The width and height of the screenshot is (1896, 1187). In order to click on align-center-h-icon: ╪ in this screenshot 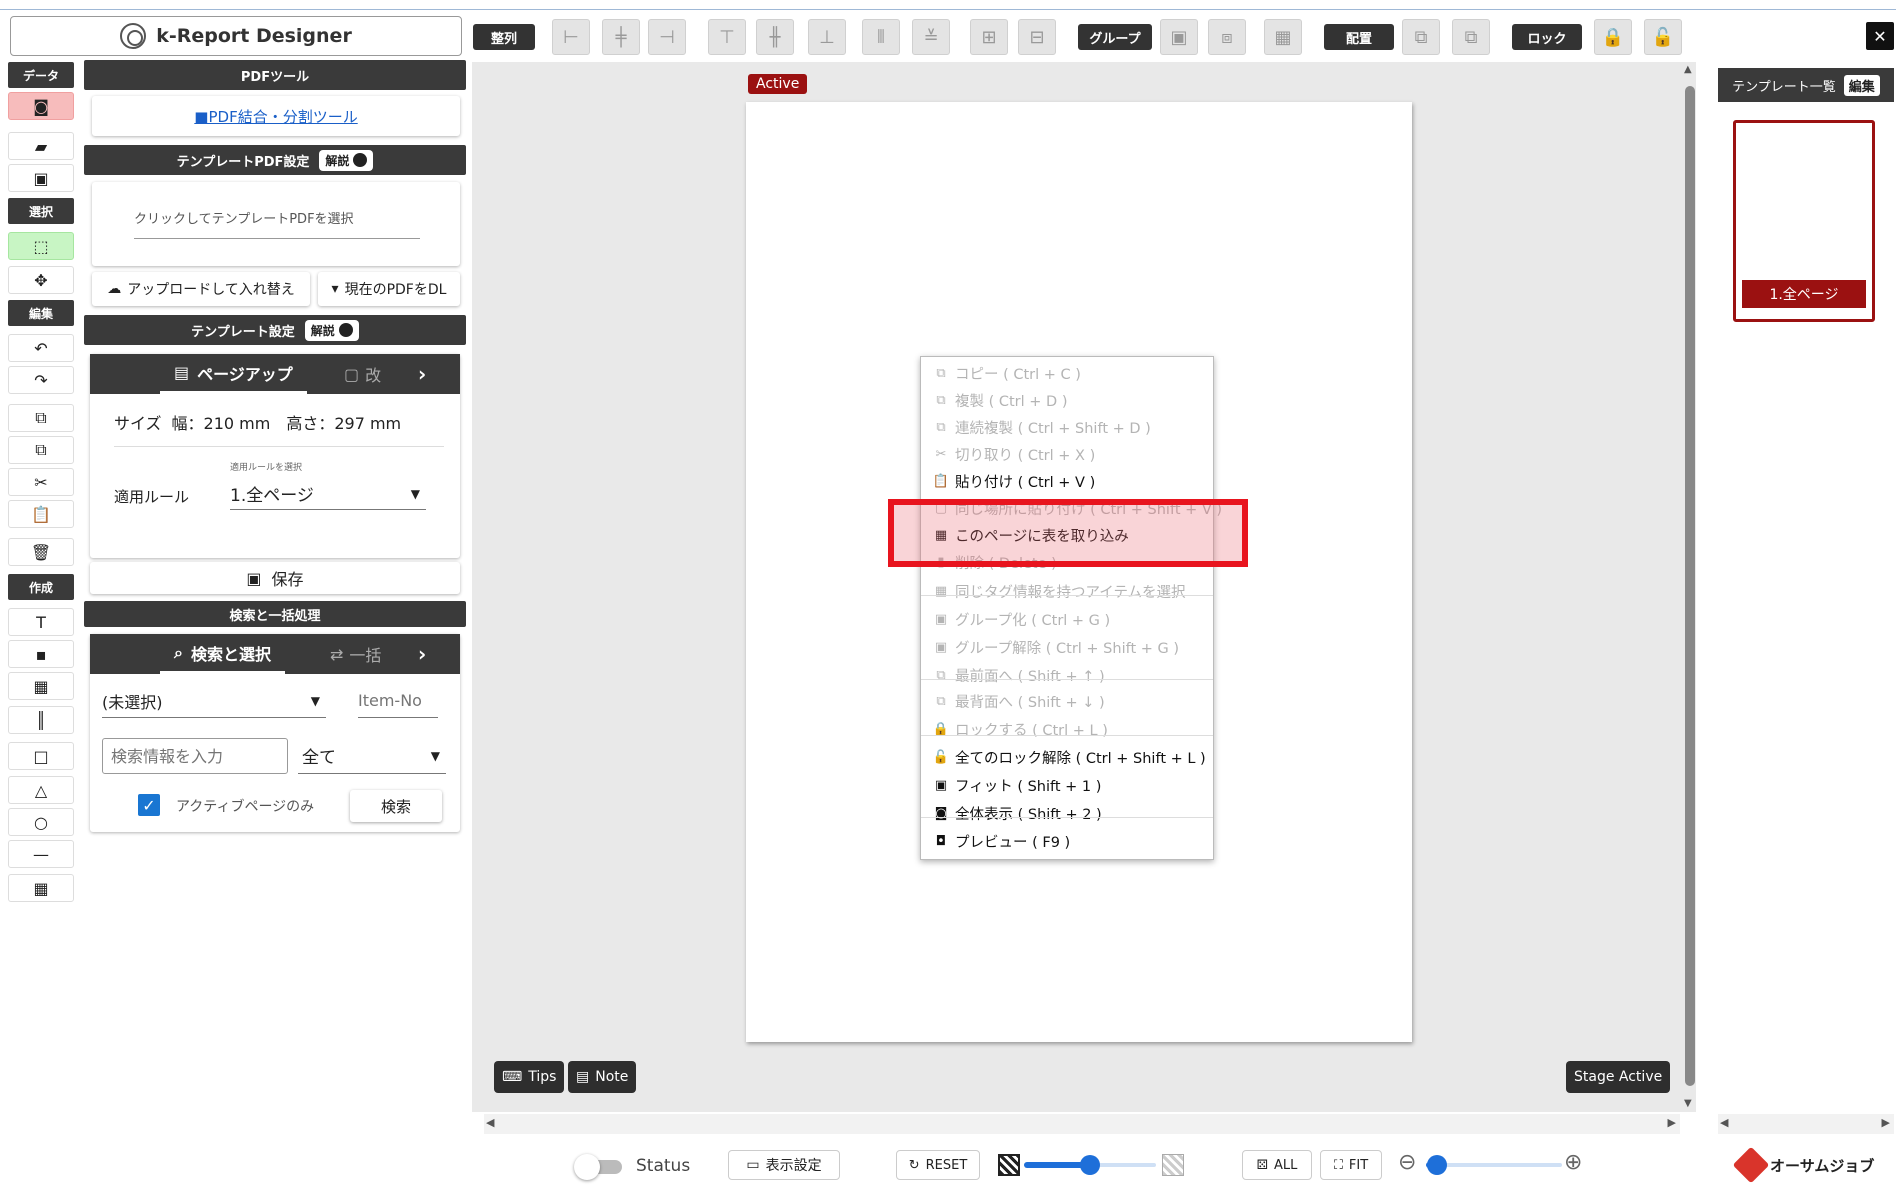, I will do `click(621, 37)`.